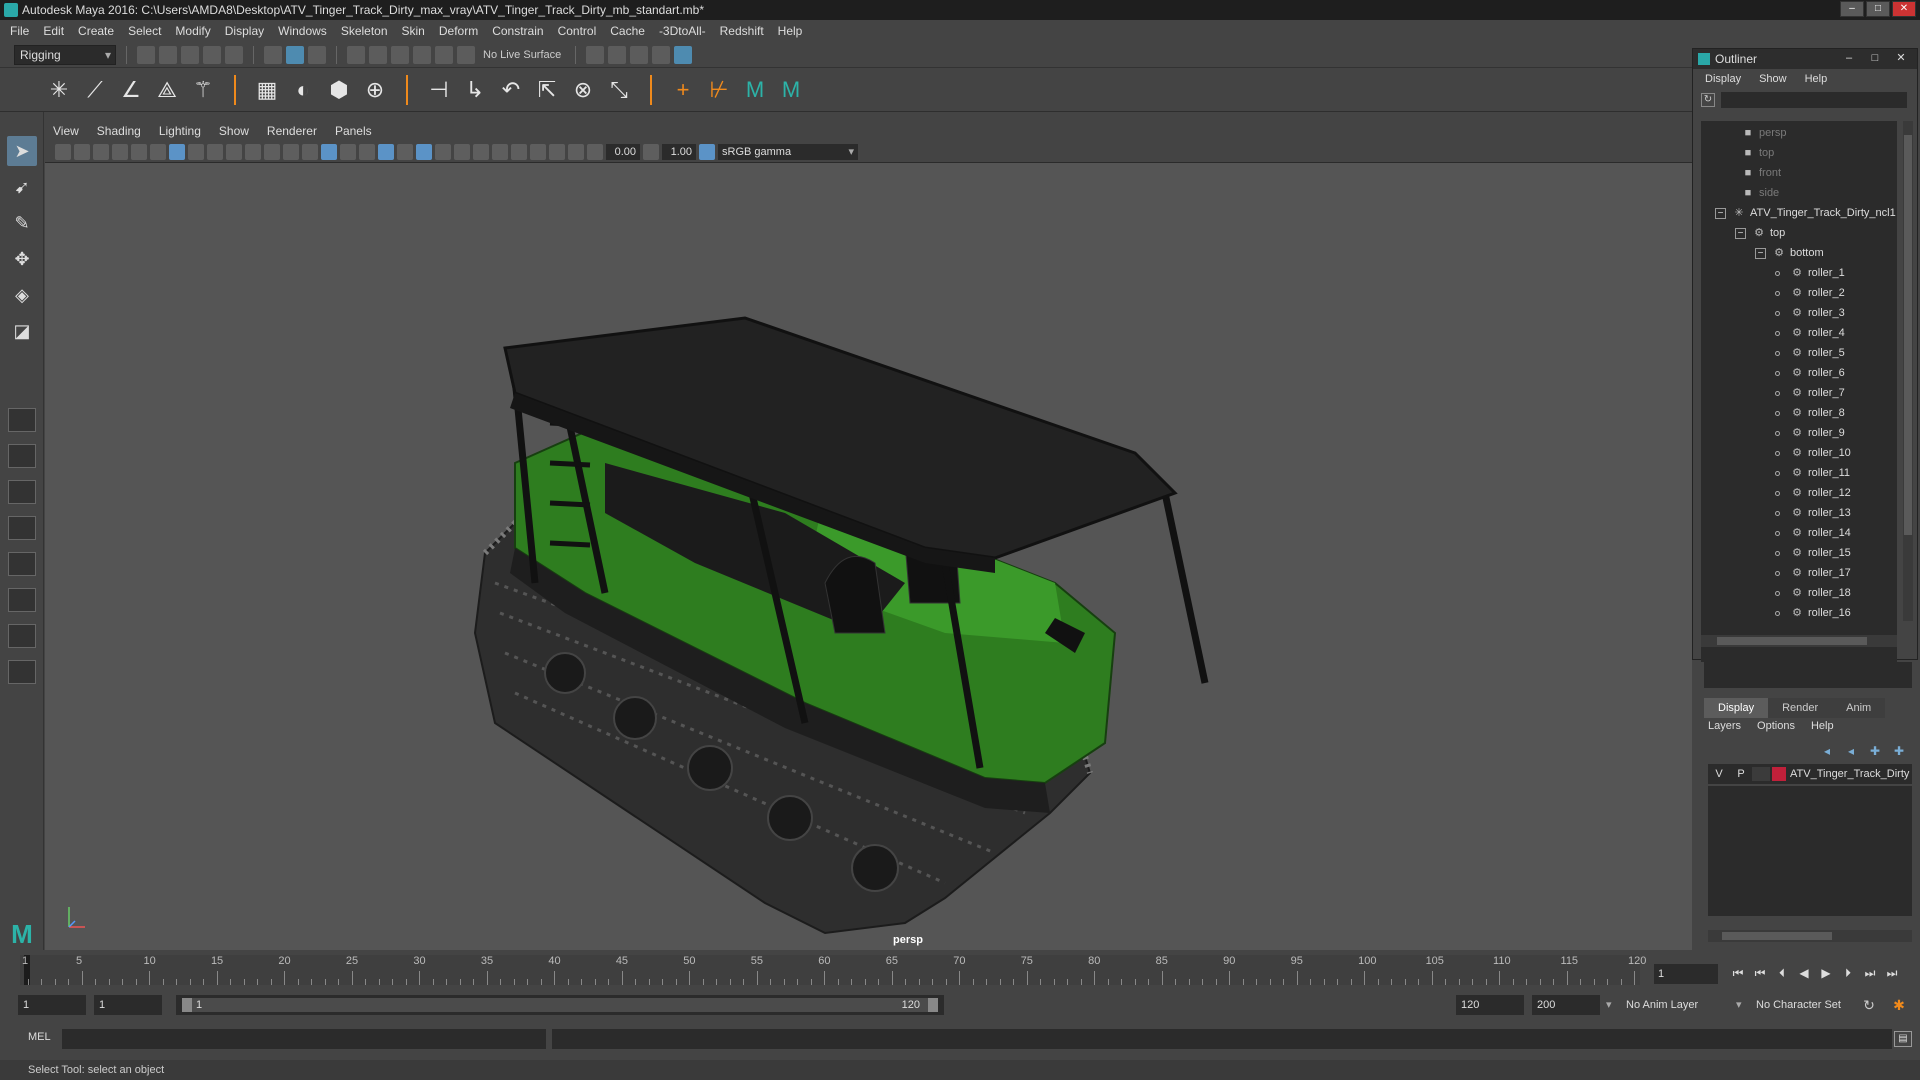 The width and height of the screenshot is (1920, 1080). I want to click on script-language-label: MEL, so click(39, 1037).